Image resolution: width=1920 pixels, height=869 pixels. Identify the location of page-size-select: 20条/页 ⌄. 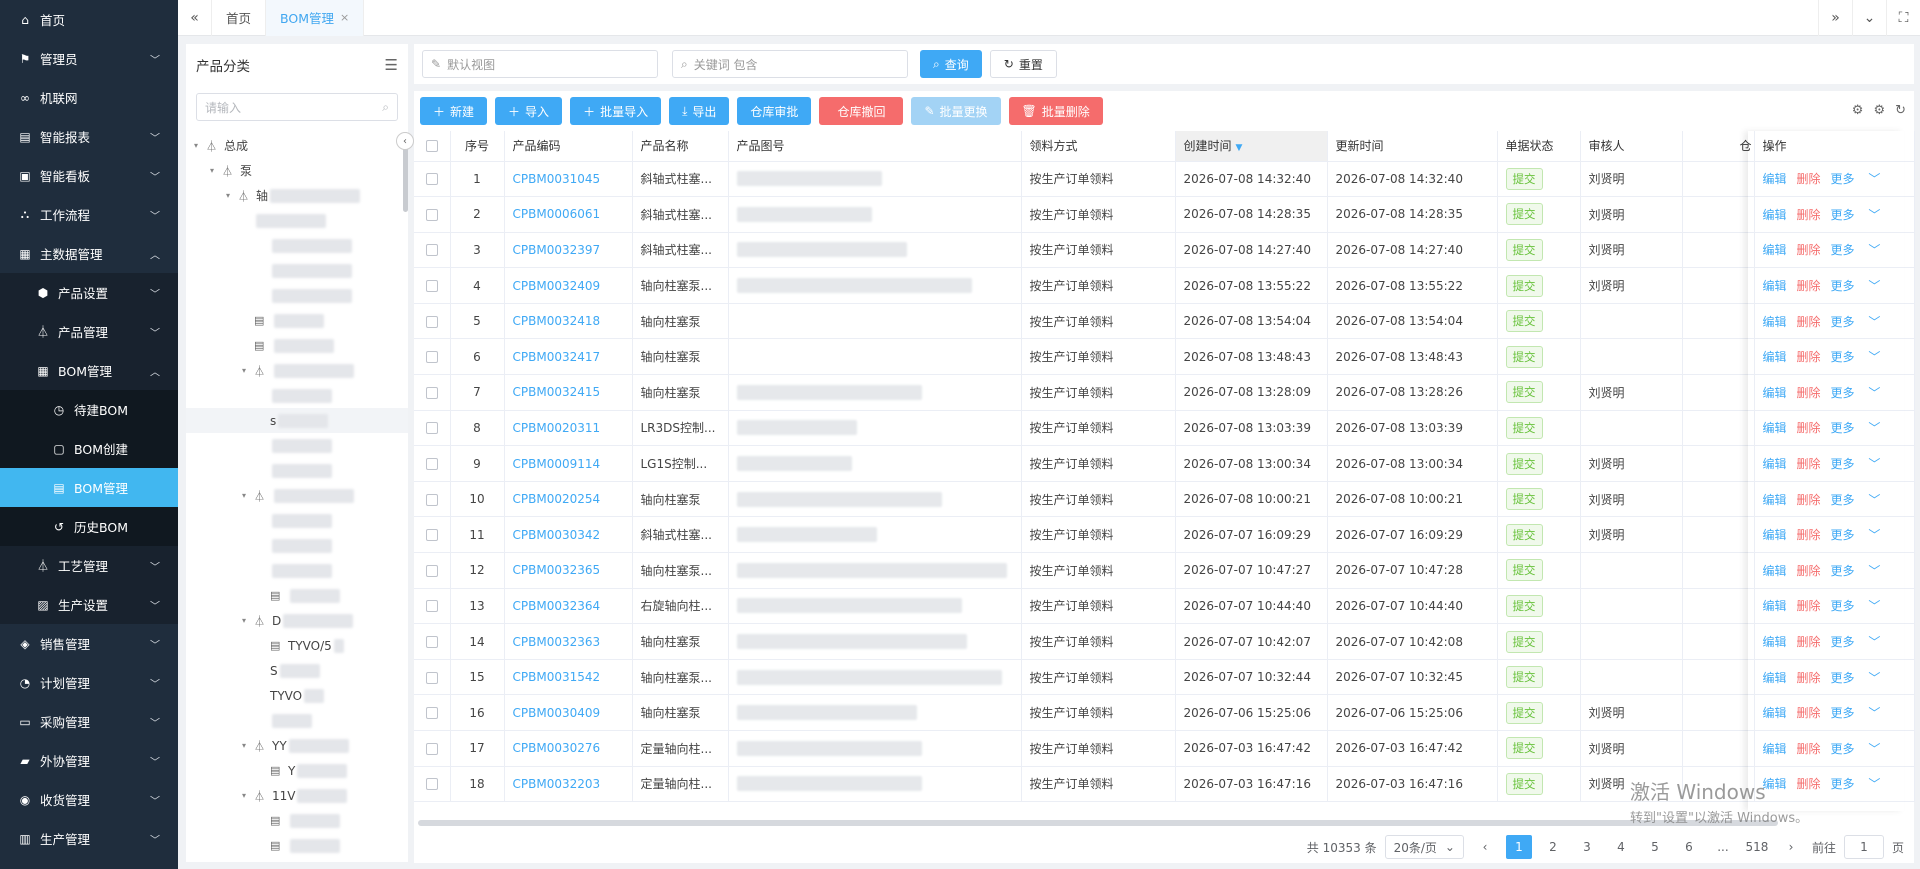
(1424, 847).